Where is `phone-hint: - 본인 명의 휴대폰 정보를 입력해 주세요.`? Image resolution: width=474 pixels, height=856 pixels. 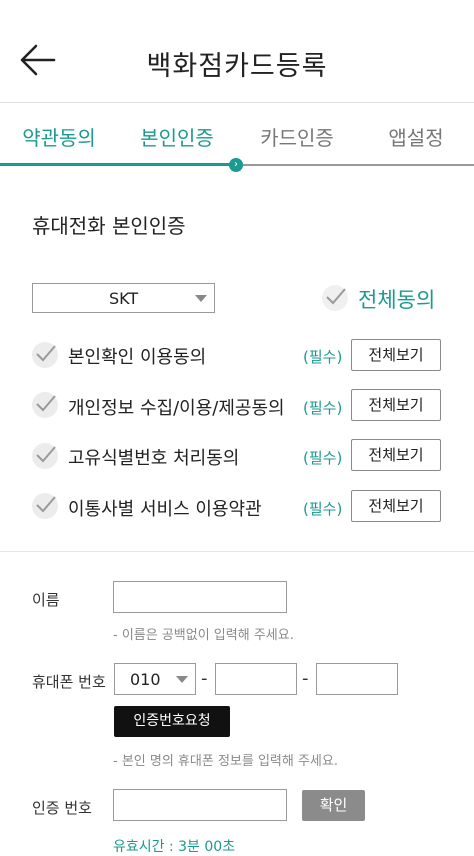 phone-hint: - 본인 명의 휴대폰 정보를 입력해 주세요. is located at coordinates (225, 761).